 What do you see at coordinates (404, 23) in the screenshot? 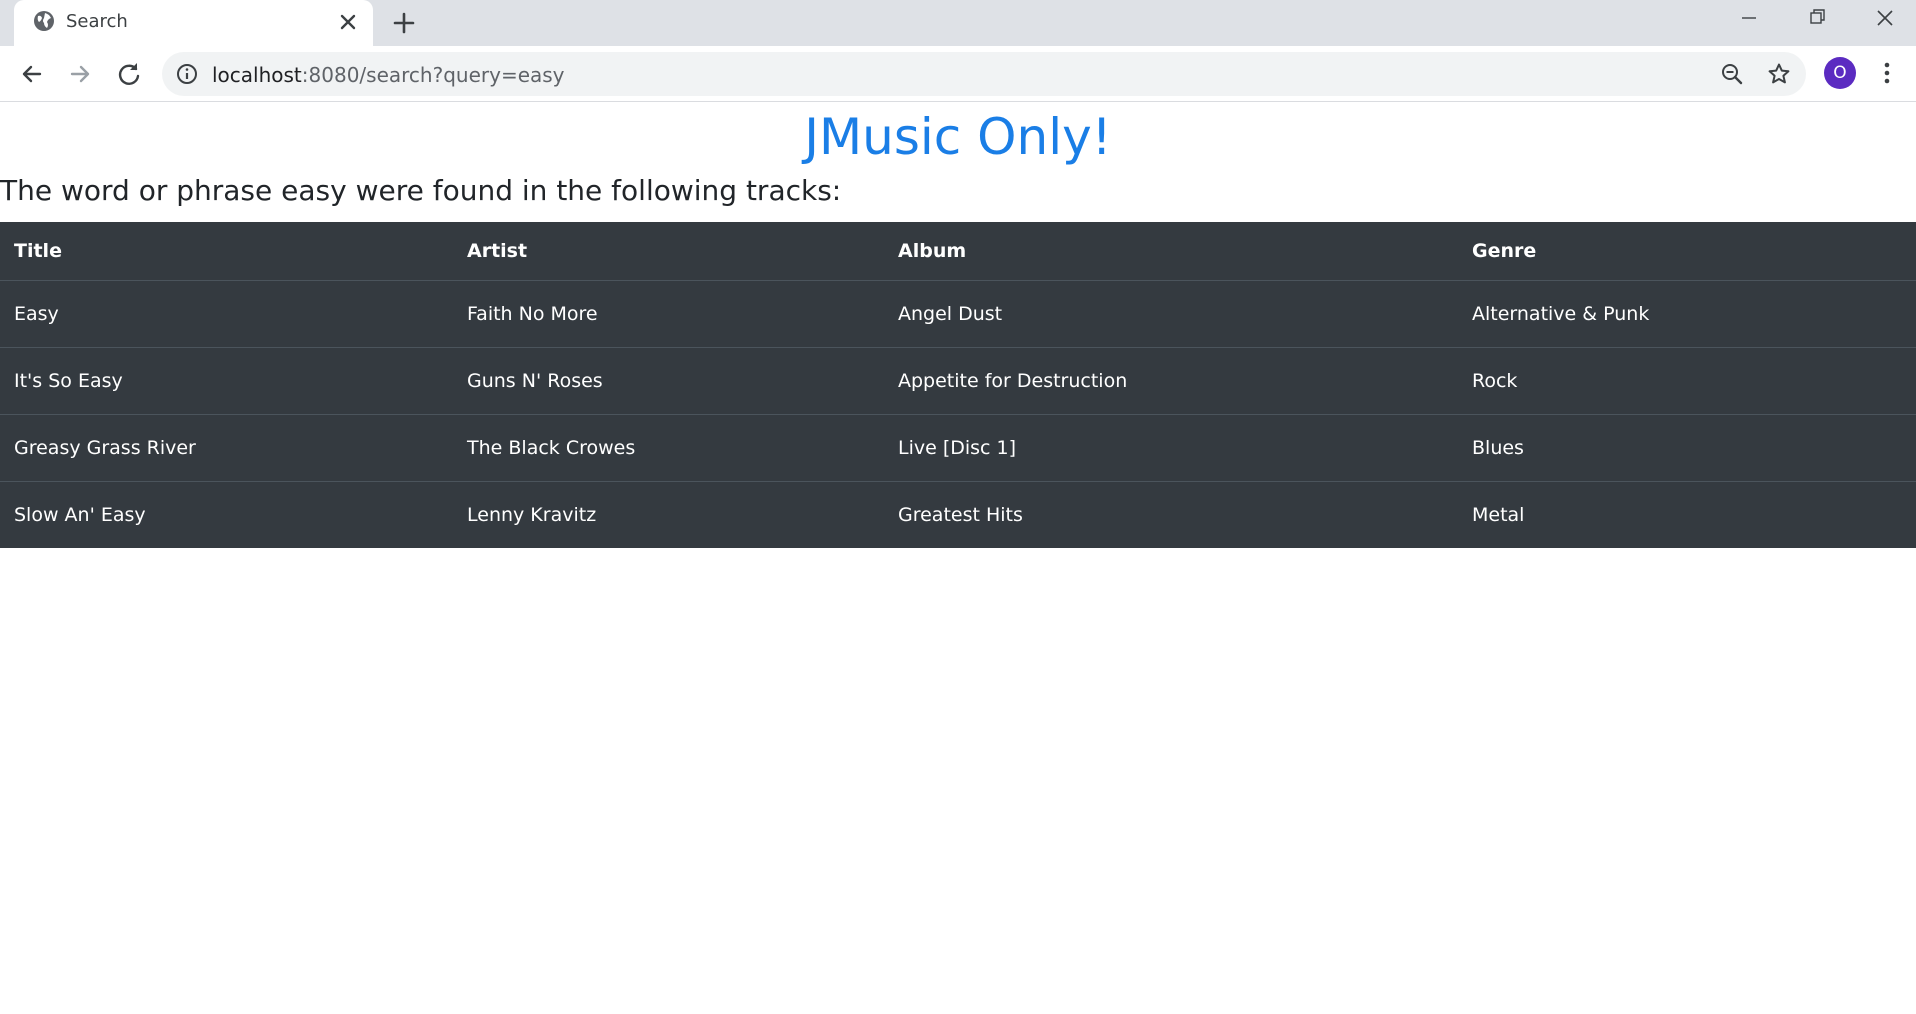
I see `plus-icon` at bounding box center [404, 23].